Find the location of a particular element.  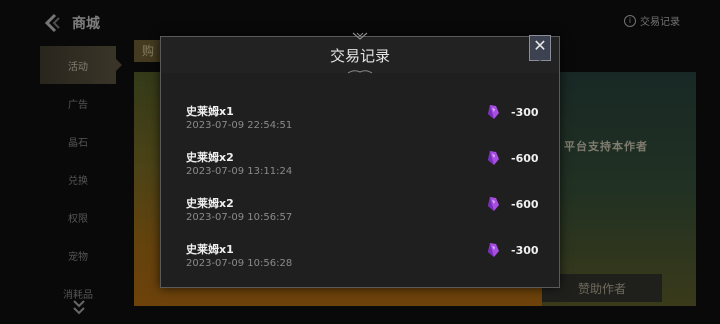

record-timestamp: 2023-07-09 22:54:51 is located at coordinates (239, 125).